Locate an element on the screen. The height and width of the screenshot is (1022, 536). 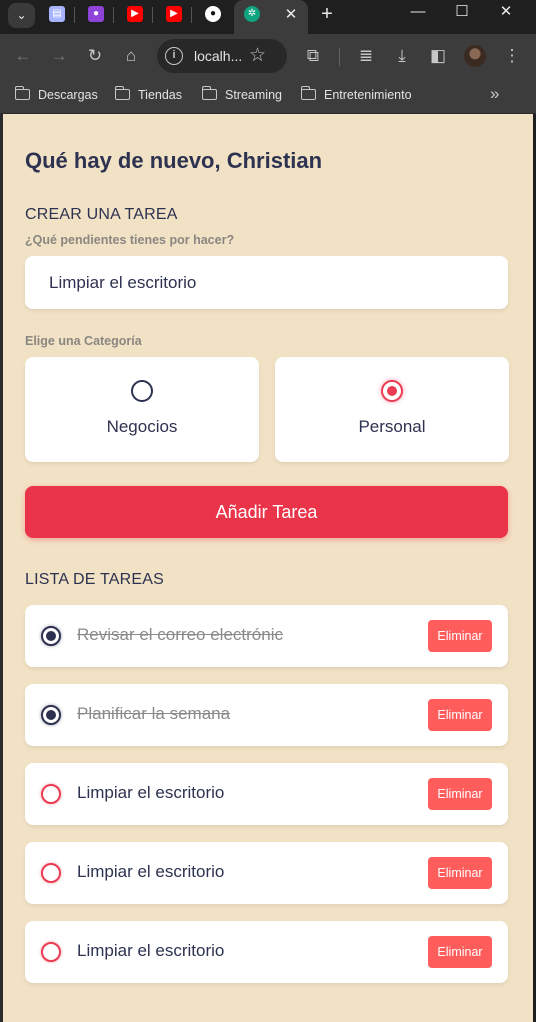
bookmark-label: Descargas is located at coordinates (68, 95).